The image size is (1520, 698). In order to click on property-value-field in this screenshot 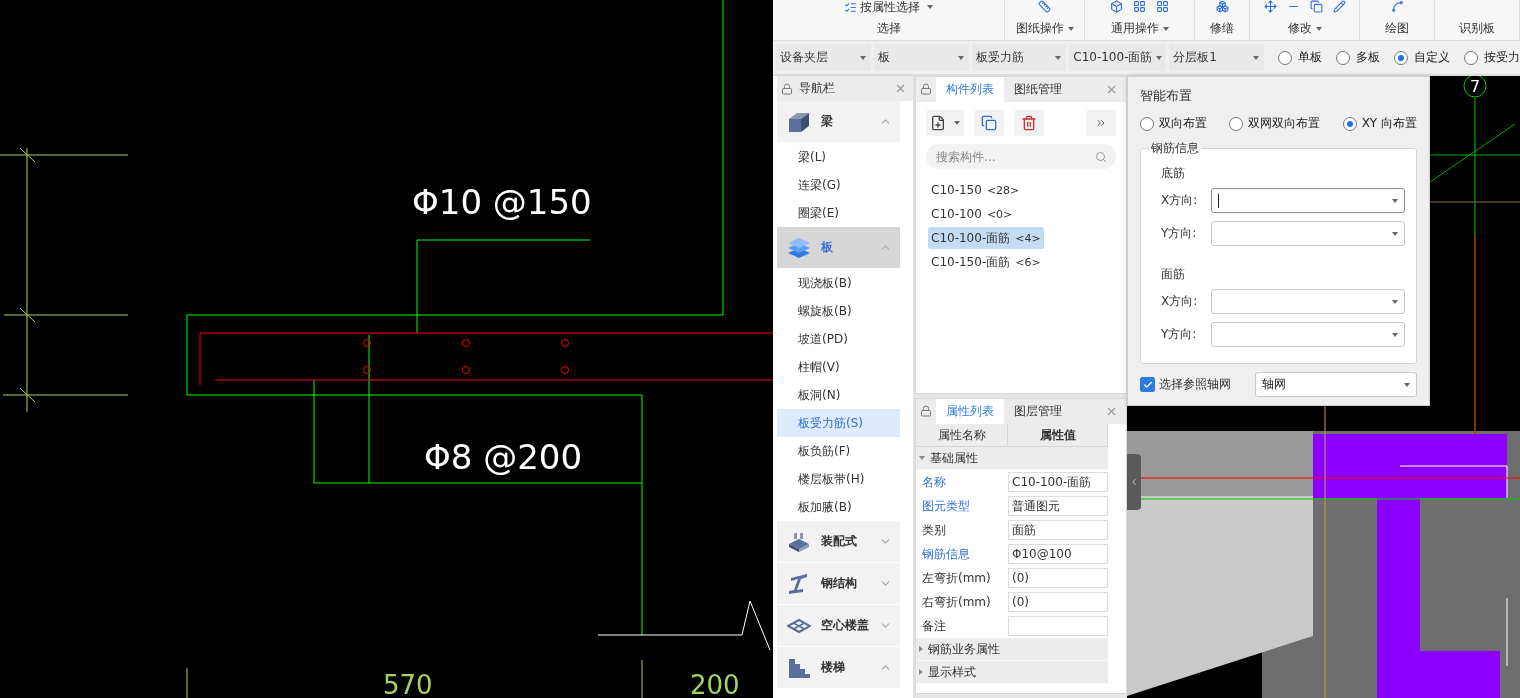, I will do `click(1058, 626)`.